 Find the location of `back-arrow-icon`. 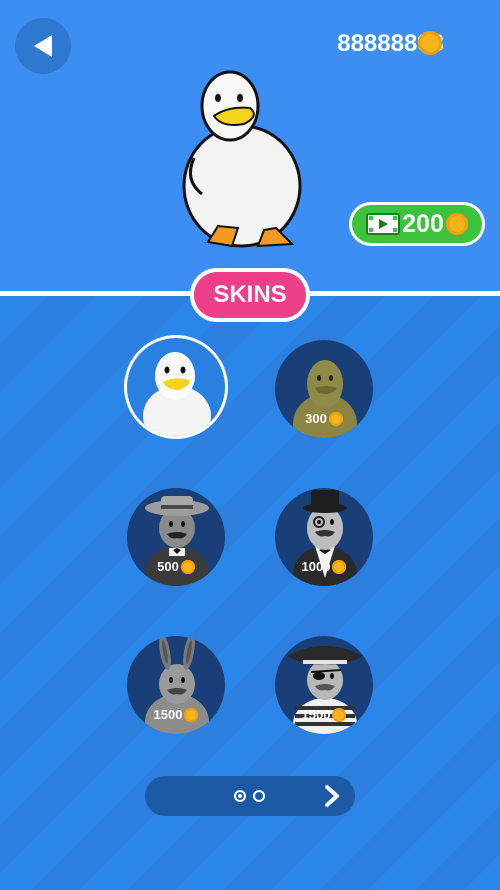

back-arrow-icon is located at coordinates (43, 46).